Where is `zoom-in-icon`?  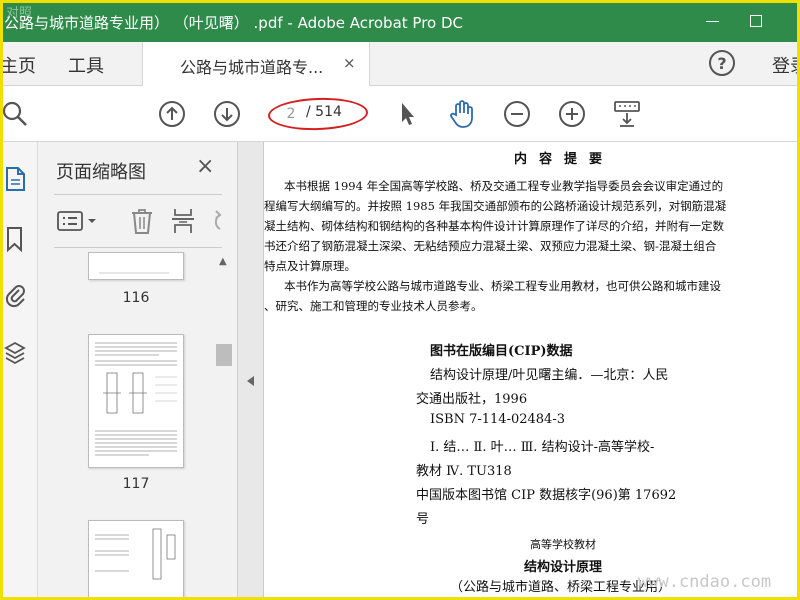
zoom-in-icon is located at coordinates (572, 114).